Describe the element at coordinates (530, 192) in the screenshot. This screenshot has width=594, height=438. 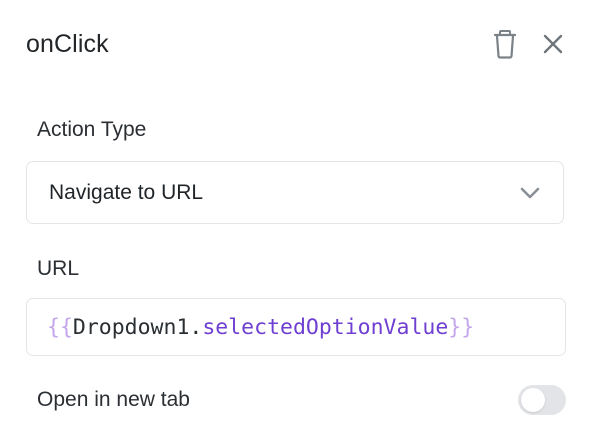
I see `chevron-down-icon` at that location.